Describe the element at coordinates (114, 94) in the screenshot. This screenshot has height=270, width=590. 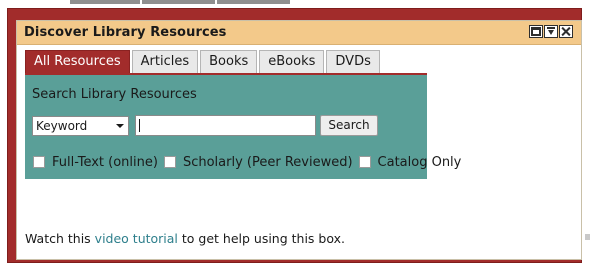
I see `search-heading: Search Library Resources` at that location.